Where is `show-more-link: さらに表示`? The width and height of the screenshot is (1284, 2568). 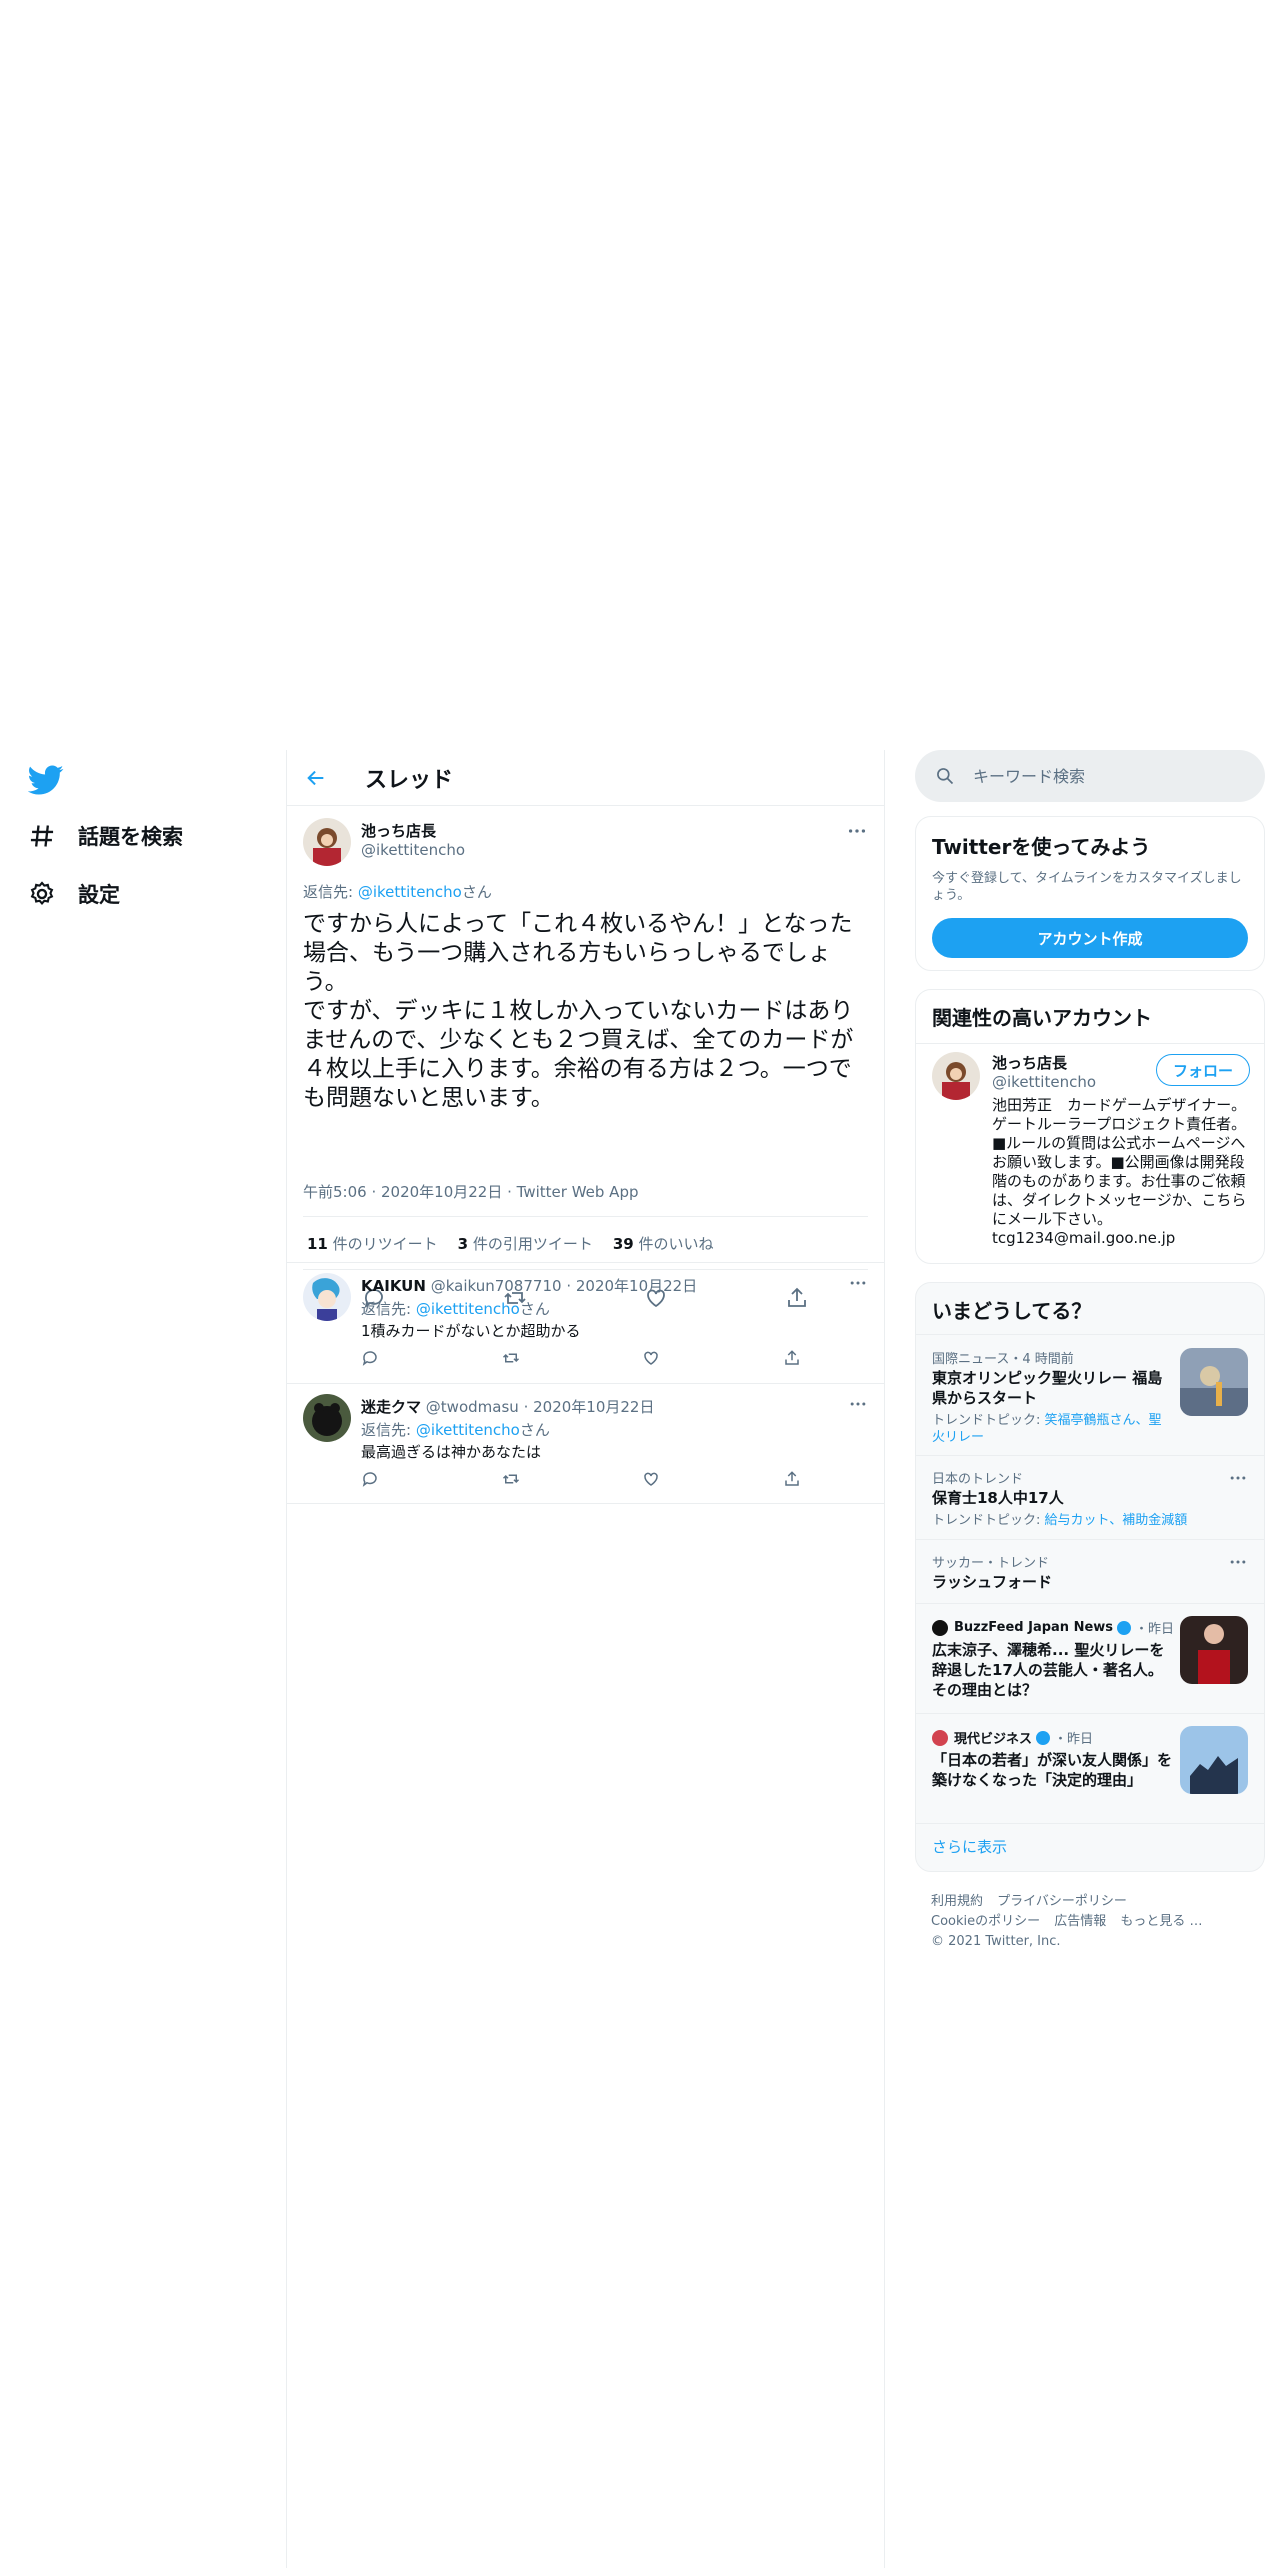 show-more-link: さらに表示 is located at coordinates (969, 1846).